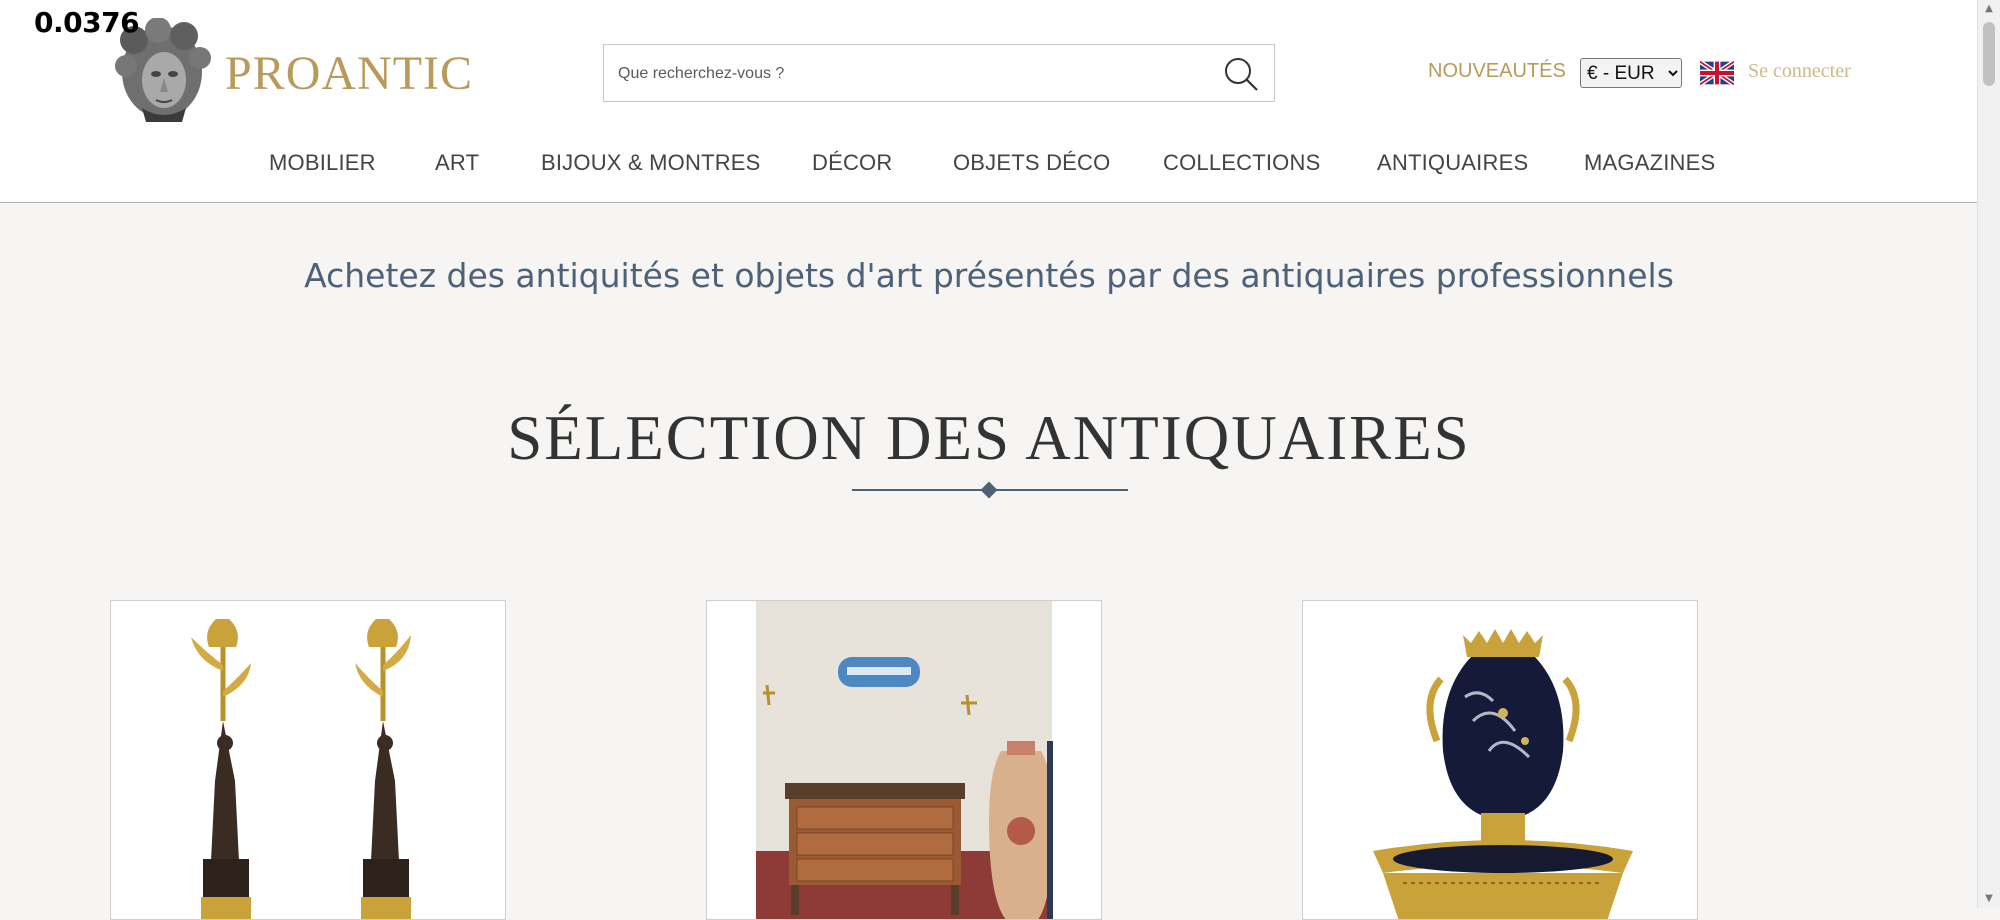  I want to click on nav-item-antiquaires: ANTIQUAIRES, so click(1452, 163).